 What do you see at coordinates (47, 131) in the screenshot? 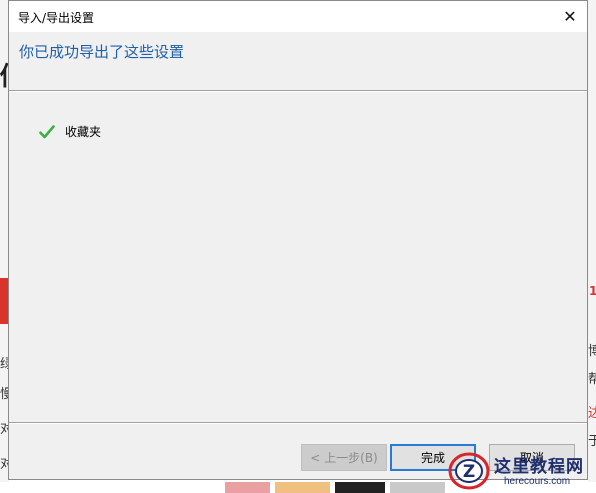
I see `checkmark-icon` at bounding box center [47, 131].